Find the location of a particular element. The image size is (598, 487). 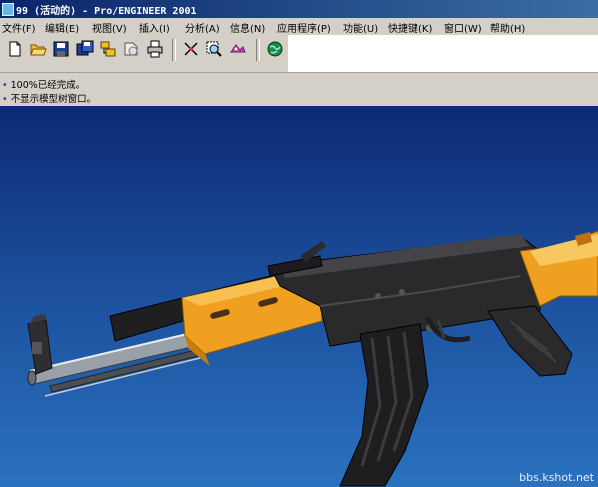

menu-window: 窗口(W) is located at coordinates (463, 27).